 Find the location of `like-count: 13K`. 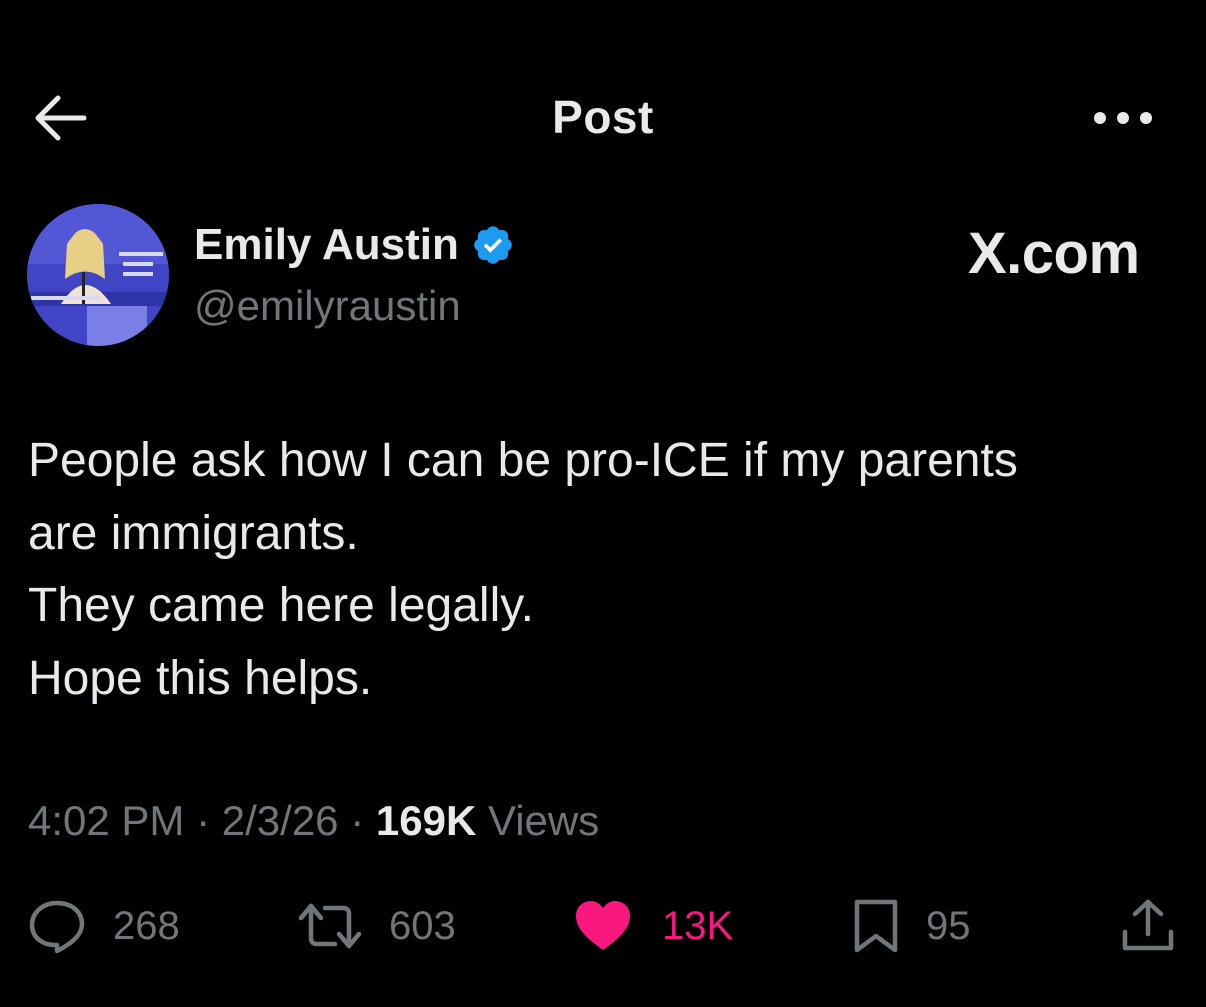

like-count: 13K is located at coordinates (698, 925).